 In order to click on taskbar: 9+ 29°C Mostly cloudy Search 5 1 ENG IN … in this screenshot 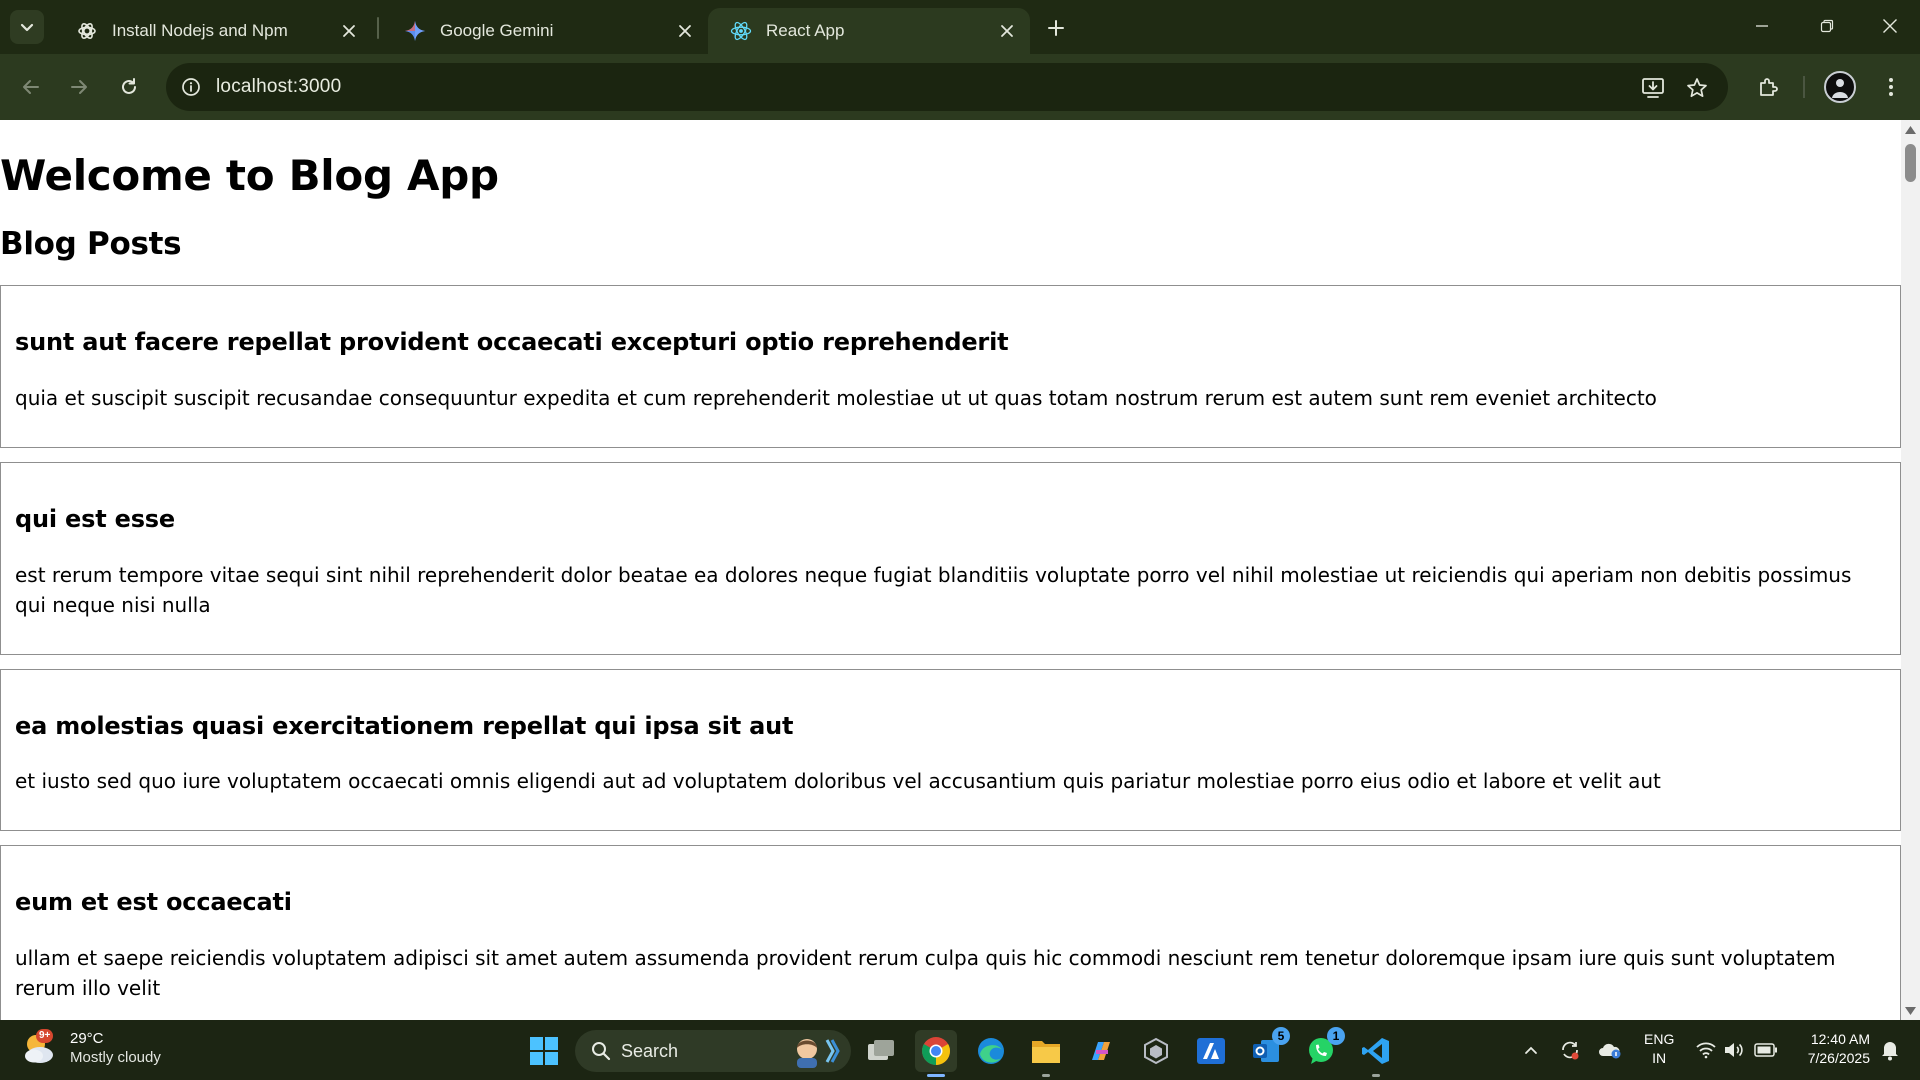, I will do `click(960, 1050)`.